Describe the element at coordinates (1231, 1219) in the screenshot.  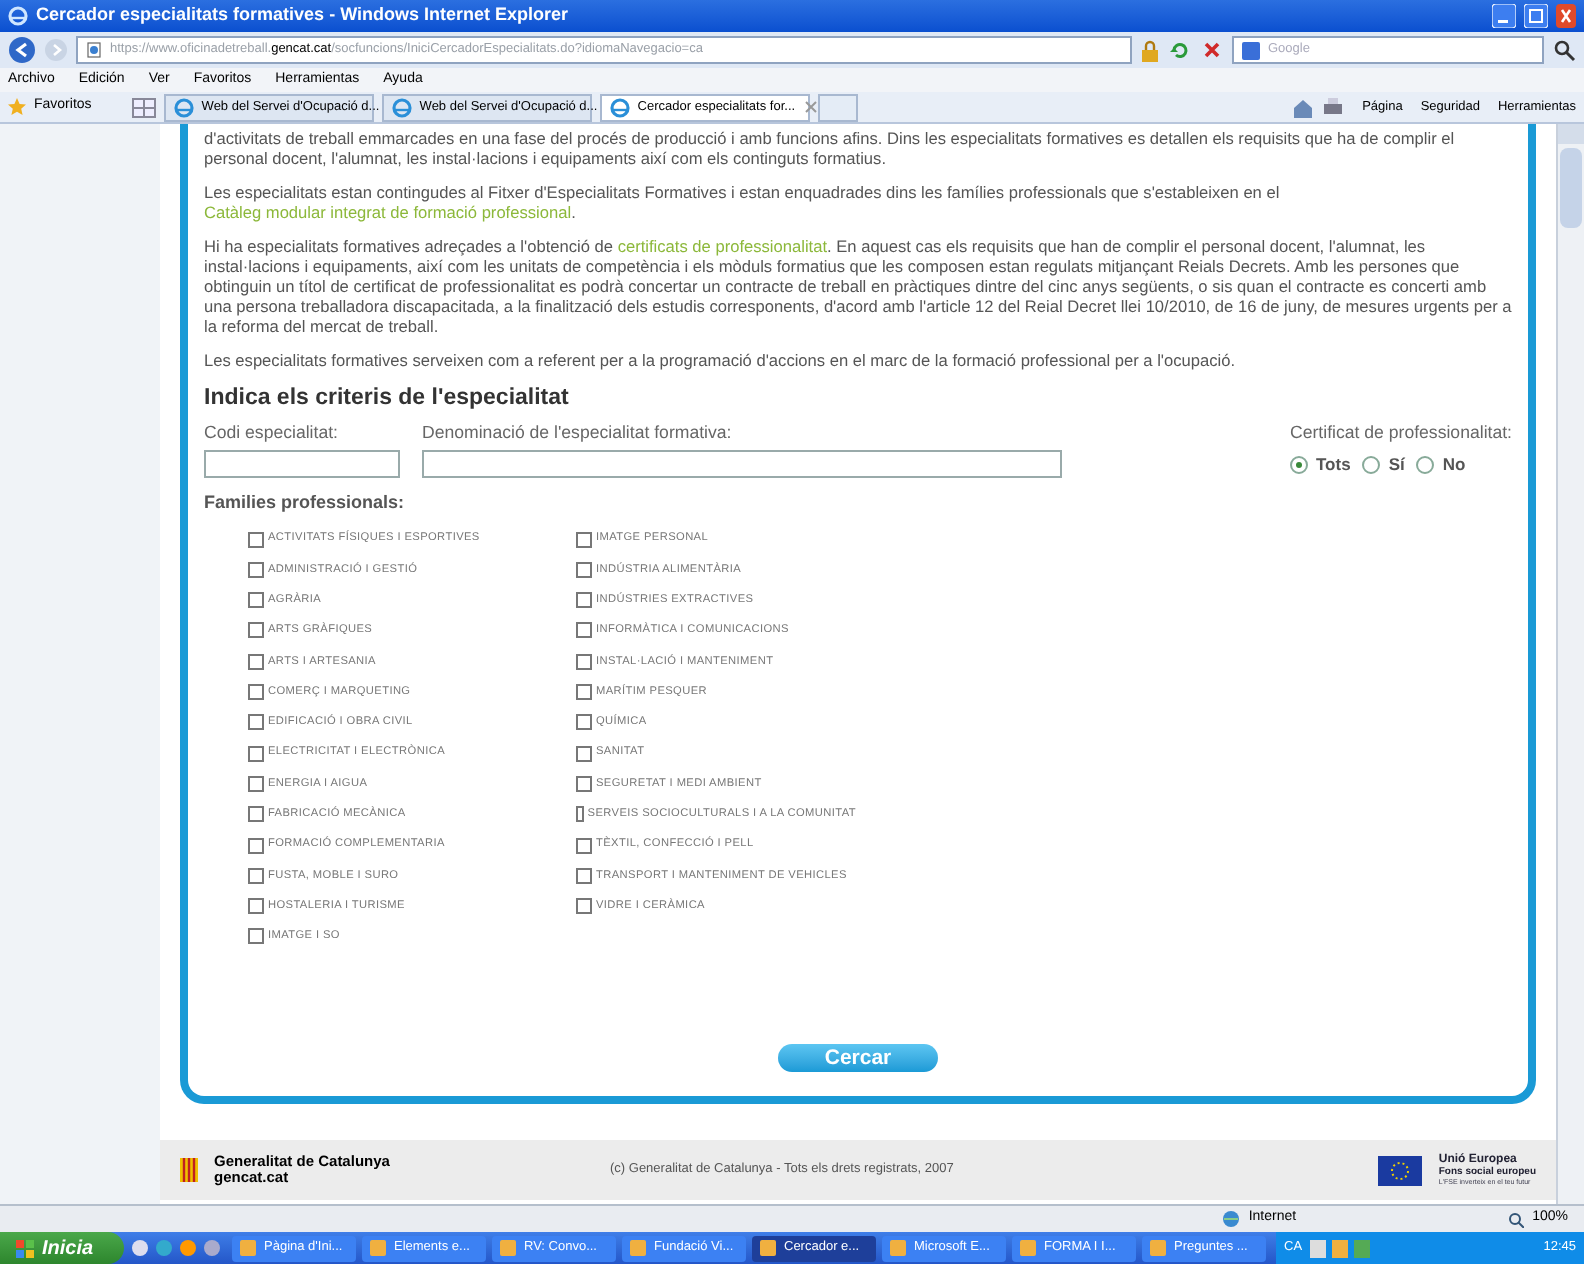
I see `globe-icon` at that location.